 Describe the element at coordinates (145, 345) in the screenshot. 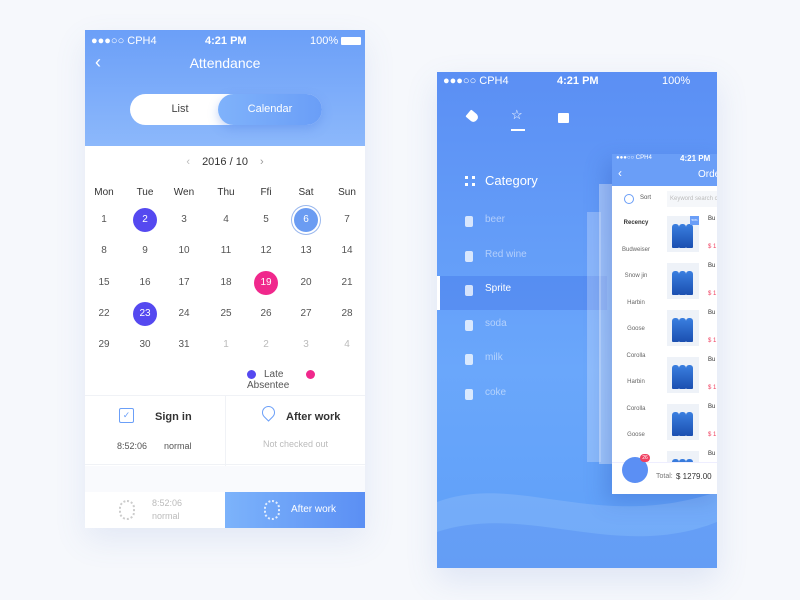

I see `calendar-day: 30` at that location.